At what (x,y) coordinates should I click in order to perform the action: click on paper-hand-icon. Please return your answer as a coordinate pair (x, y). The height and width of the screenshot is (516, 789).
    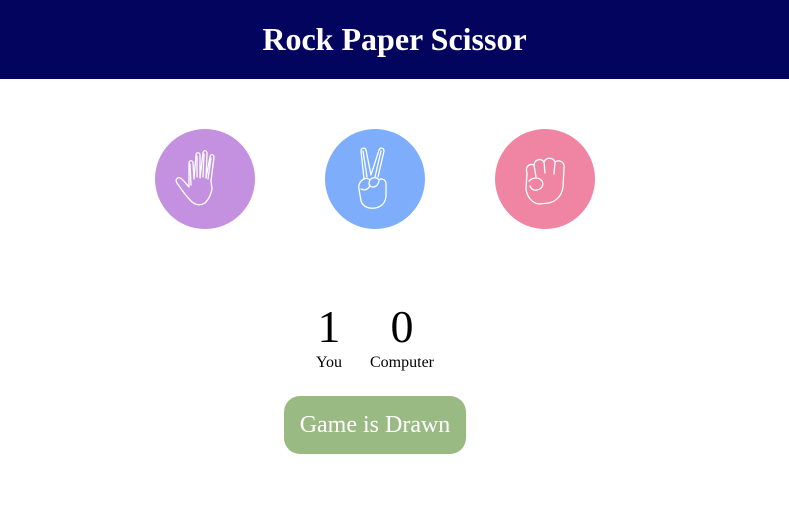
    Looking at the image, I should click on (195, 178).